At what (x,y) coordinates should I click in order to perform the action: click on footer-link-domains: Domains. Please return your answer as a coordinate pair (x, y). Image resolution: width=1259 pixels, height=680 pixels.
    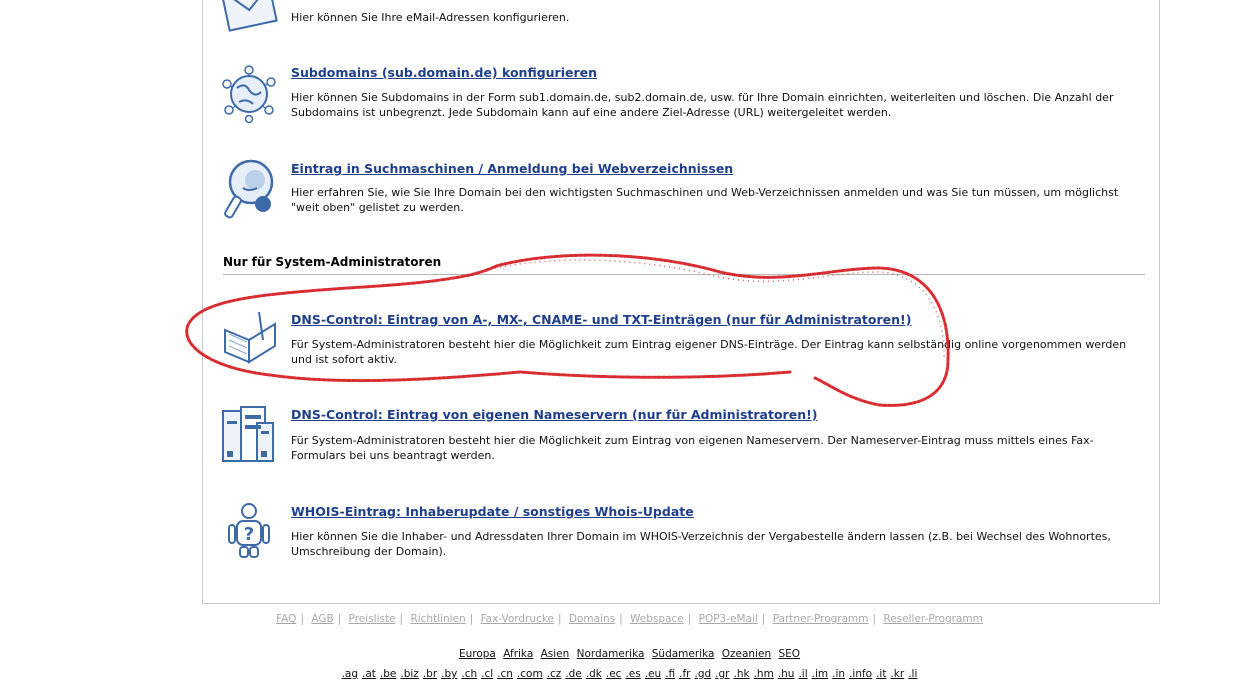
    Looking at the image, I should click on (592, 619).